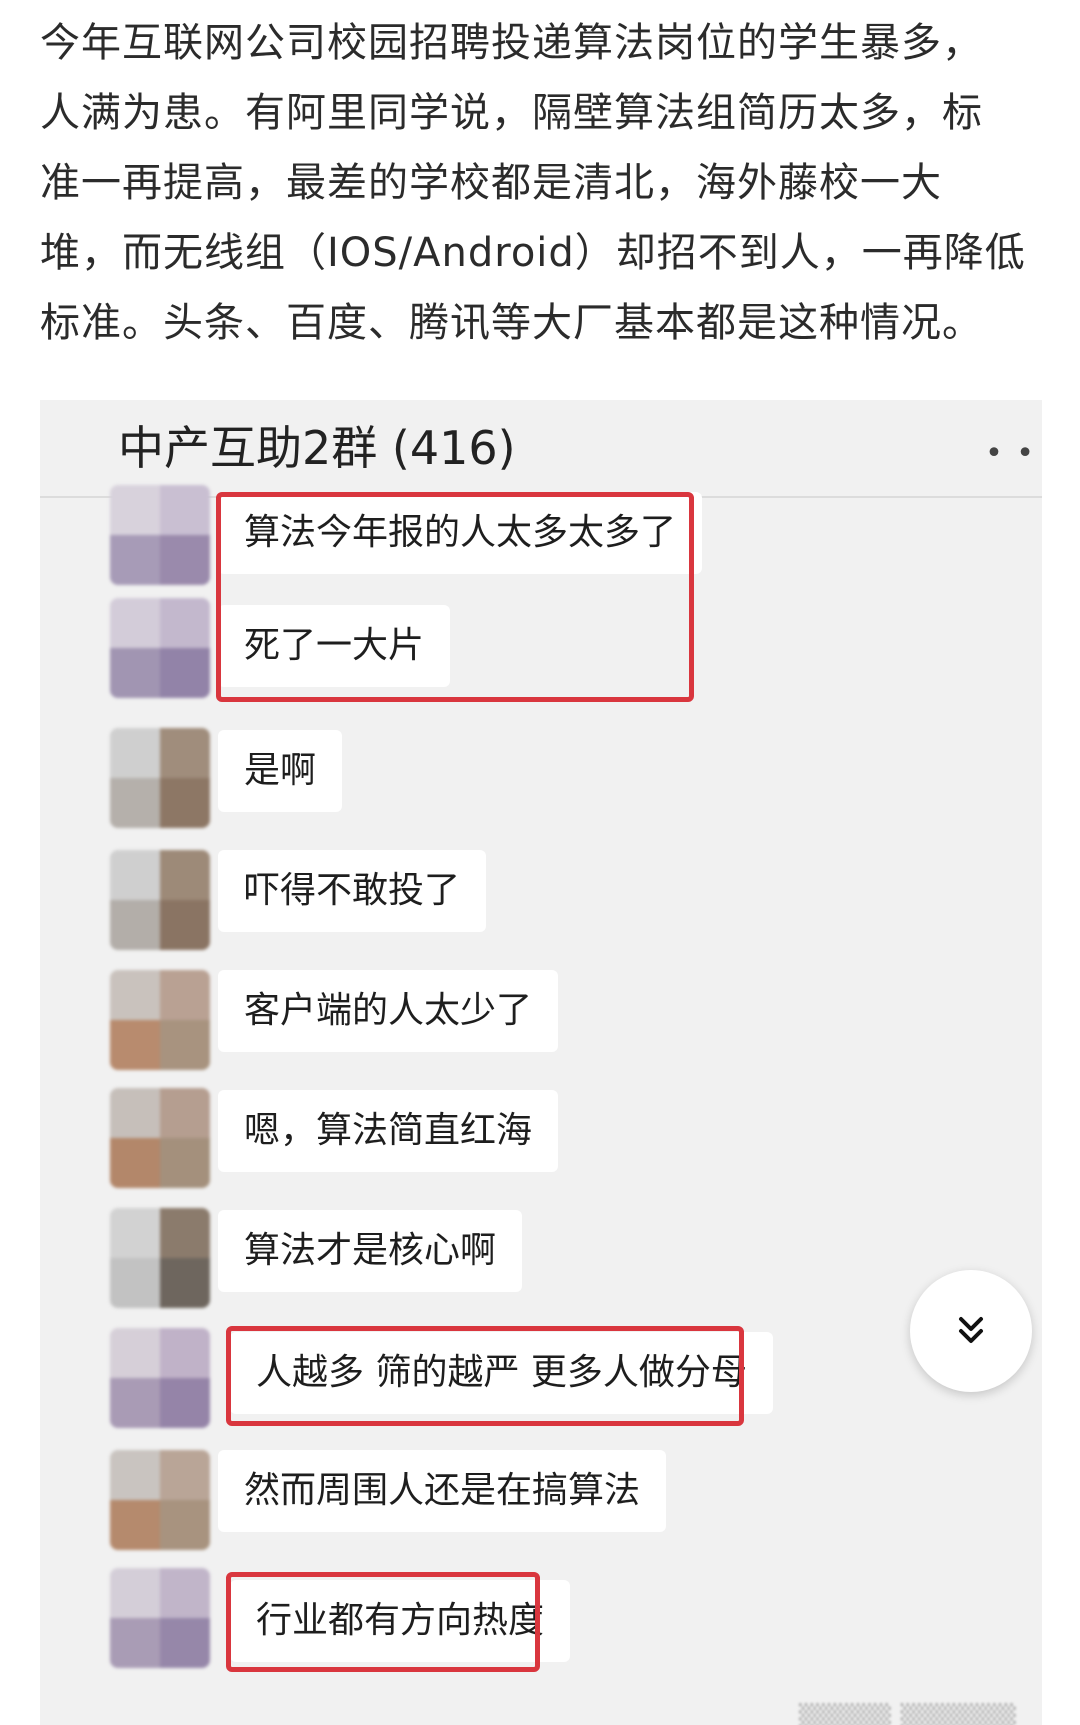  I want to click on article-line: 人满为患。有阿里同学说，隔壁算法组简历太多，标, so click(511, 113).